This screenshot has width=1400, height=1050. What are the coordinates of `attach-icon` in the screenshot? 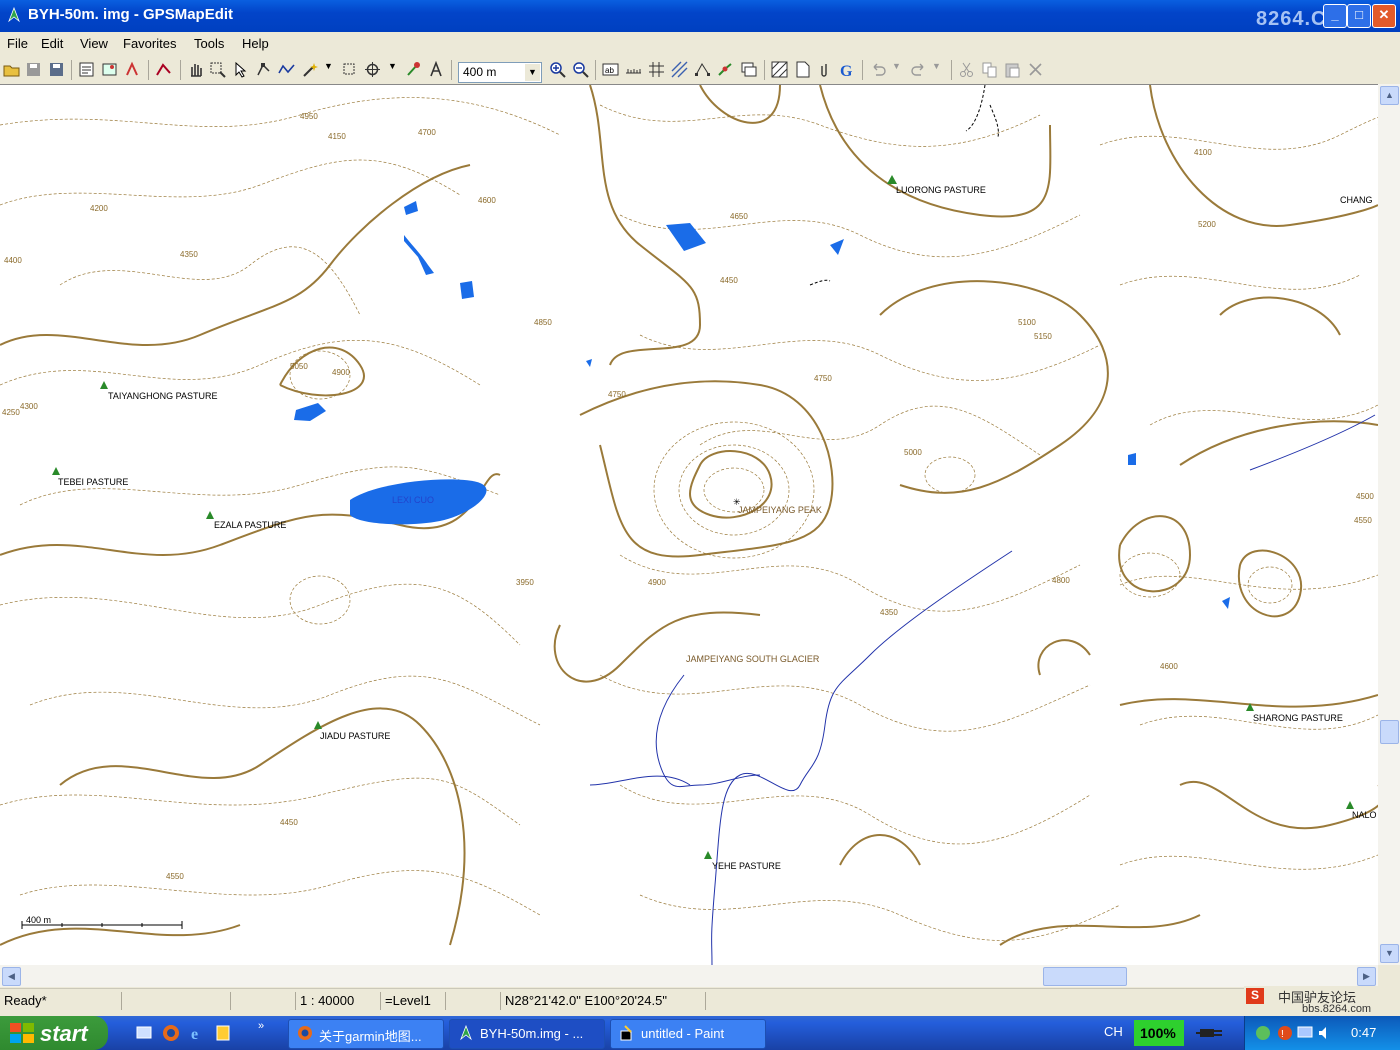 It's located at (825, 69).